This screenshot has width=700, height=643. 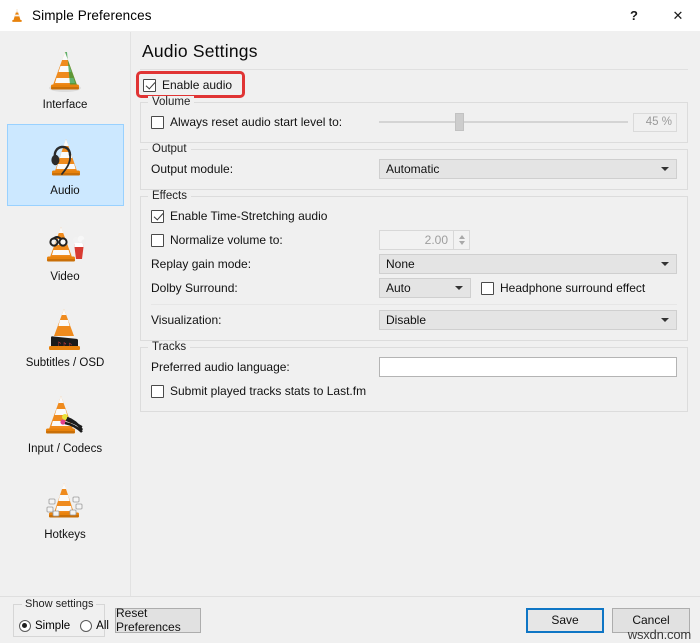 What do you see at coordinates (171, 101) in the screenshot?
I see `volume-group-title: Volume` at bounding box center [171, 101].